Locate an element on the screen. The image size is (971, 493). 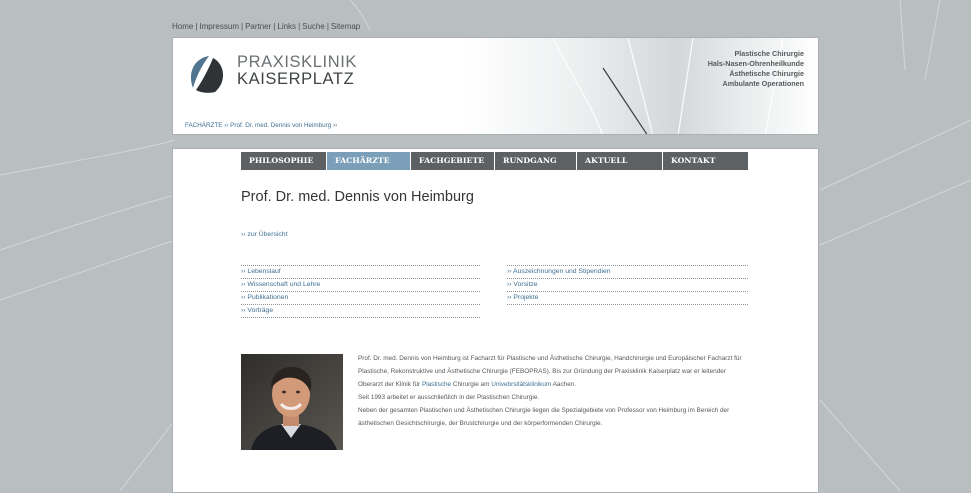
clinic-logo-wordmark: PRAXISKLINIK KAISERPLATZ is located at coordinates (297, 71).